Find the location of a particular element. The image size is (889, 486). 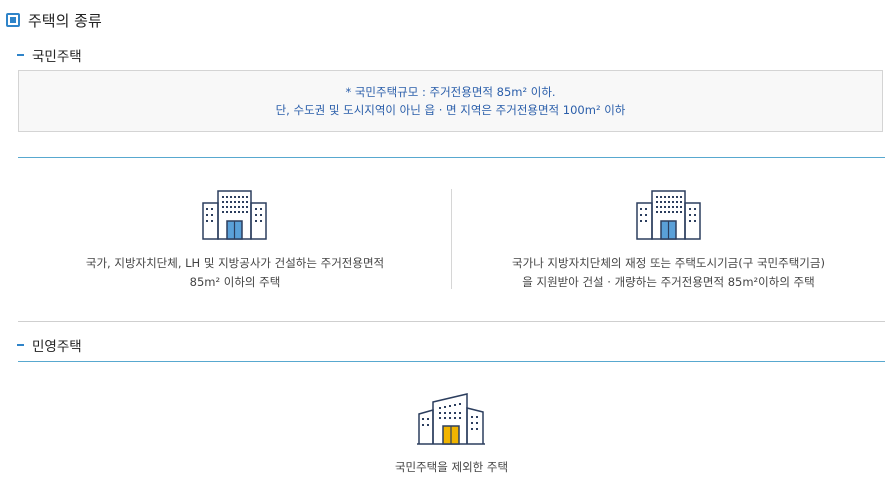

definition-1-line-1: 국가, 지방자치단체, LH 및 지방공사가 건설하는 주거전용면적 is located at coordinates (235, 263).